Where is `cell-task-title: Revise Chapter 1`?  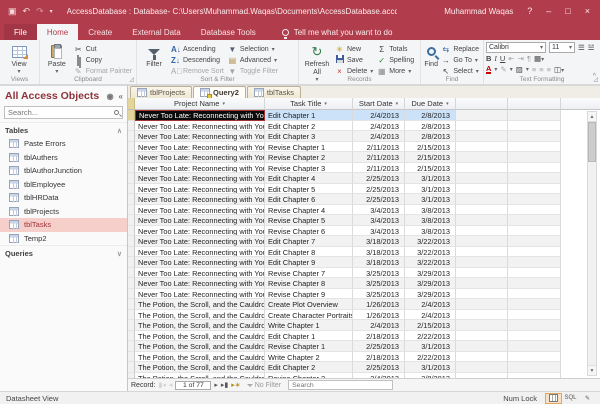 cell-task-title: Revise Chapter 1 is located at coordinates (309, 346).